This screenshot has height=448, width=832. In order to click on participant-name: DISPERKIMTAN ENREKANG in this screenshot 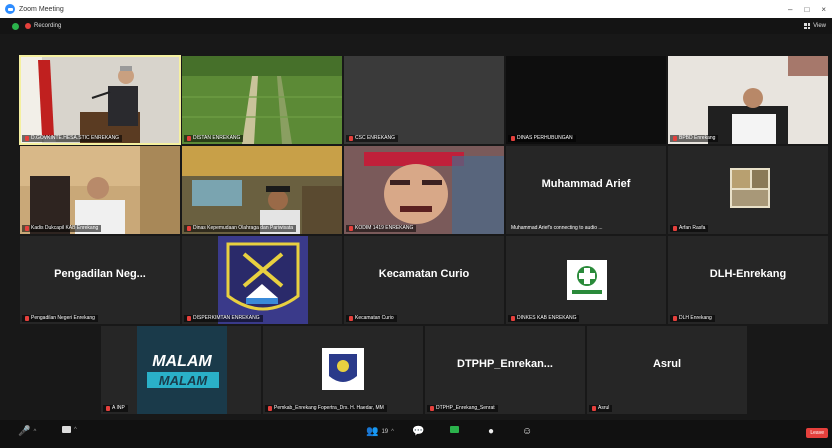, I will do `click(223, 318)`.